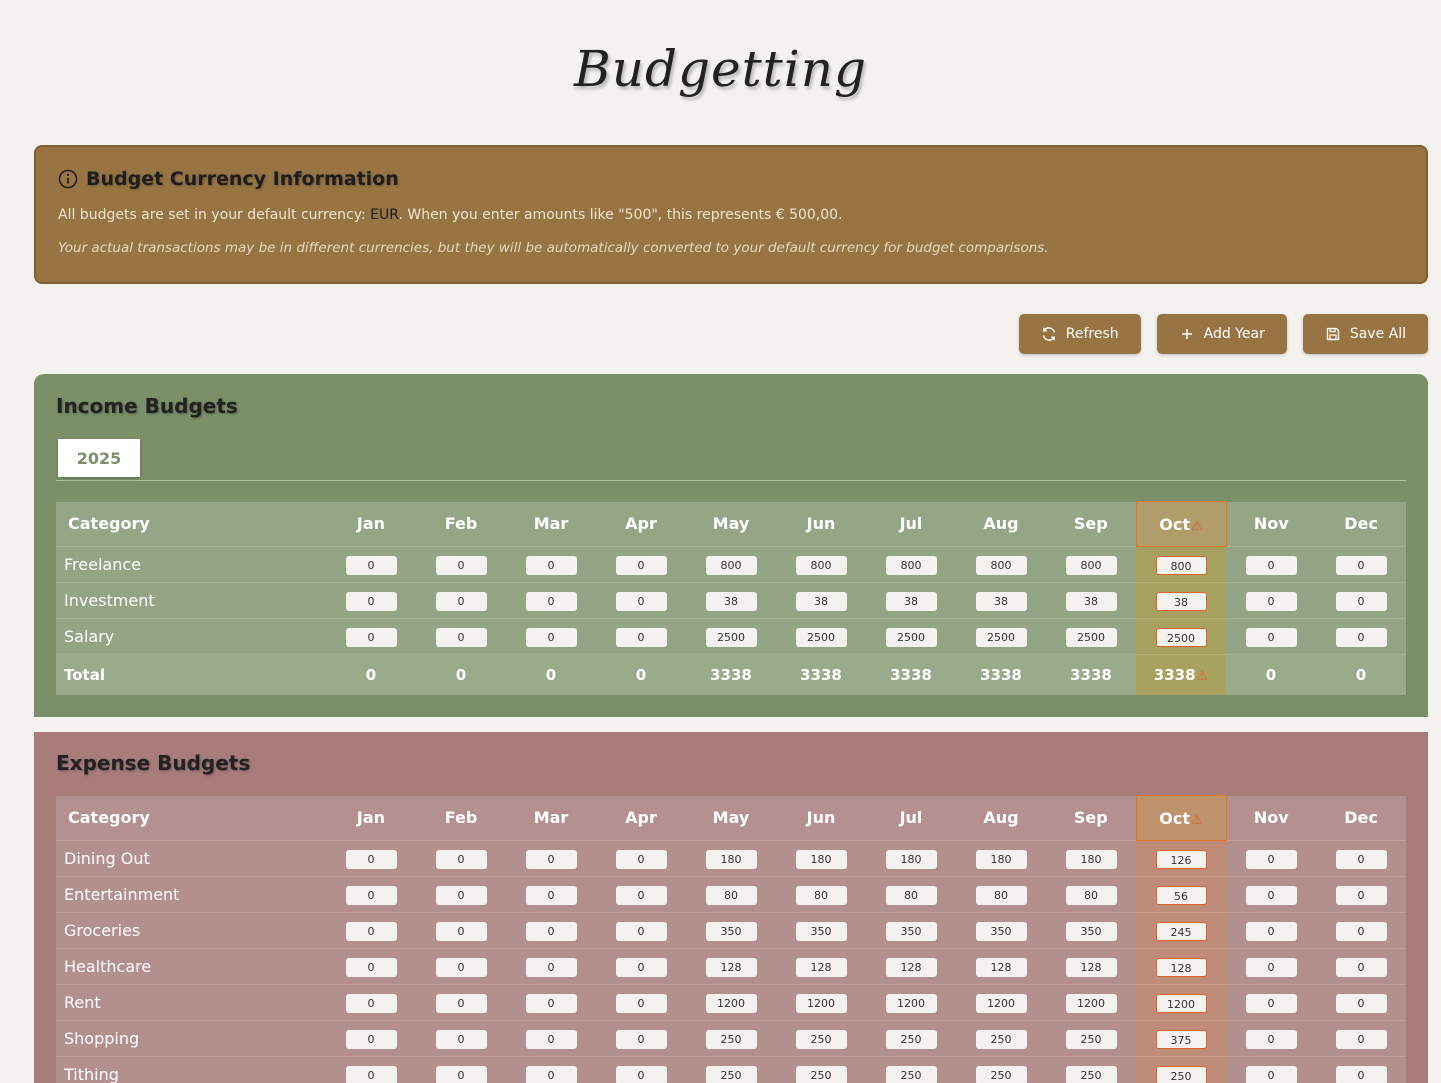  Describe the element at coordinates (1181, 895) in the screenshot. I see `budget-input: 56` at that location.